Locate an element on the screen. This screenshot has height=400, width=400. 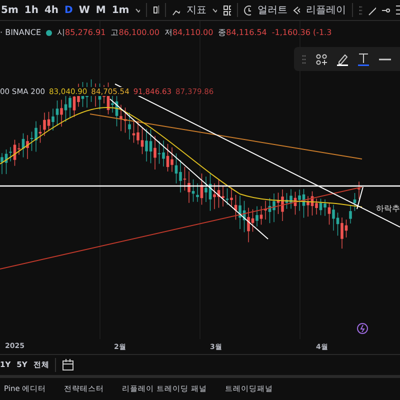
status-dot-icon is located at coordinates (49, 33).